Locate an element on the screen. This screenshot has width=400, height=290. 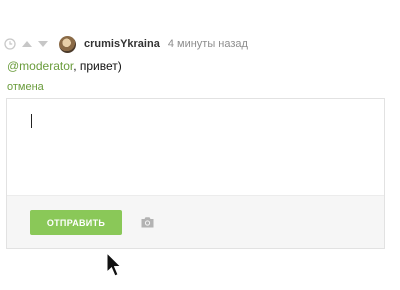
cancel-link: отмена is located at coordinates (25, 87).